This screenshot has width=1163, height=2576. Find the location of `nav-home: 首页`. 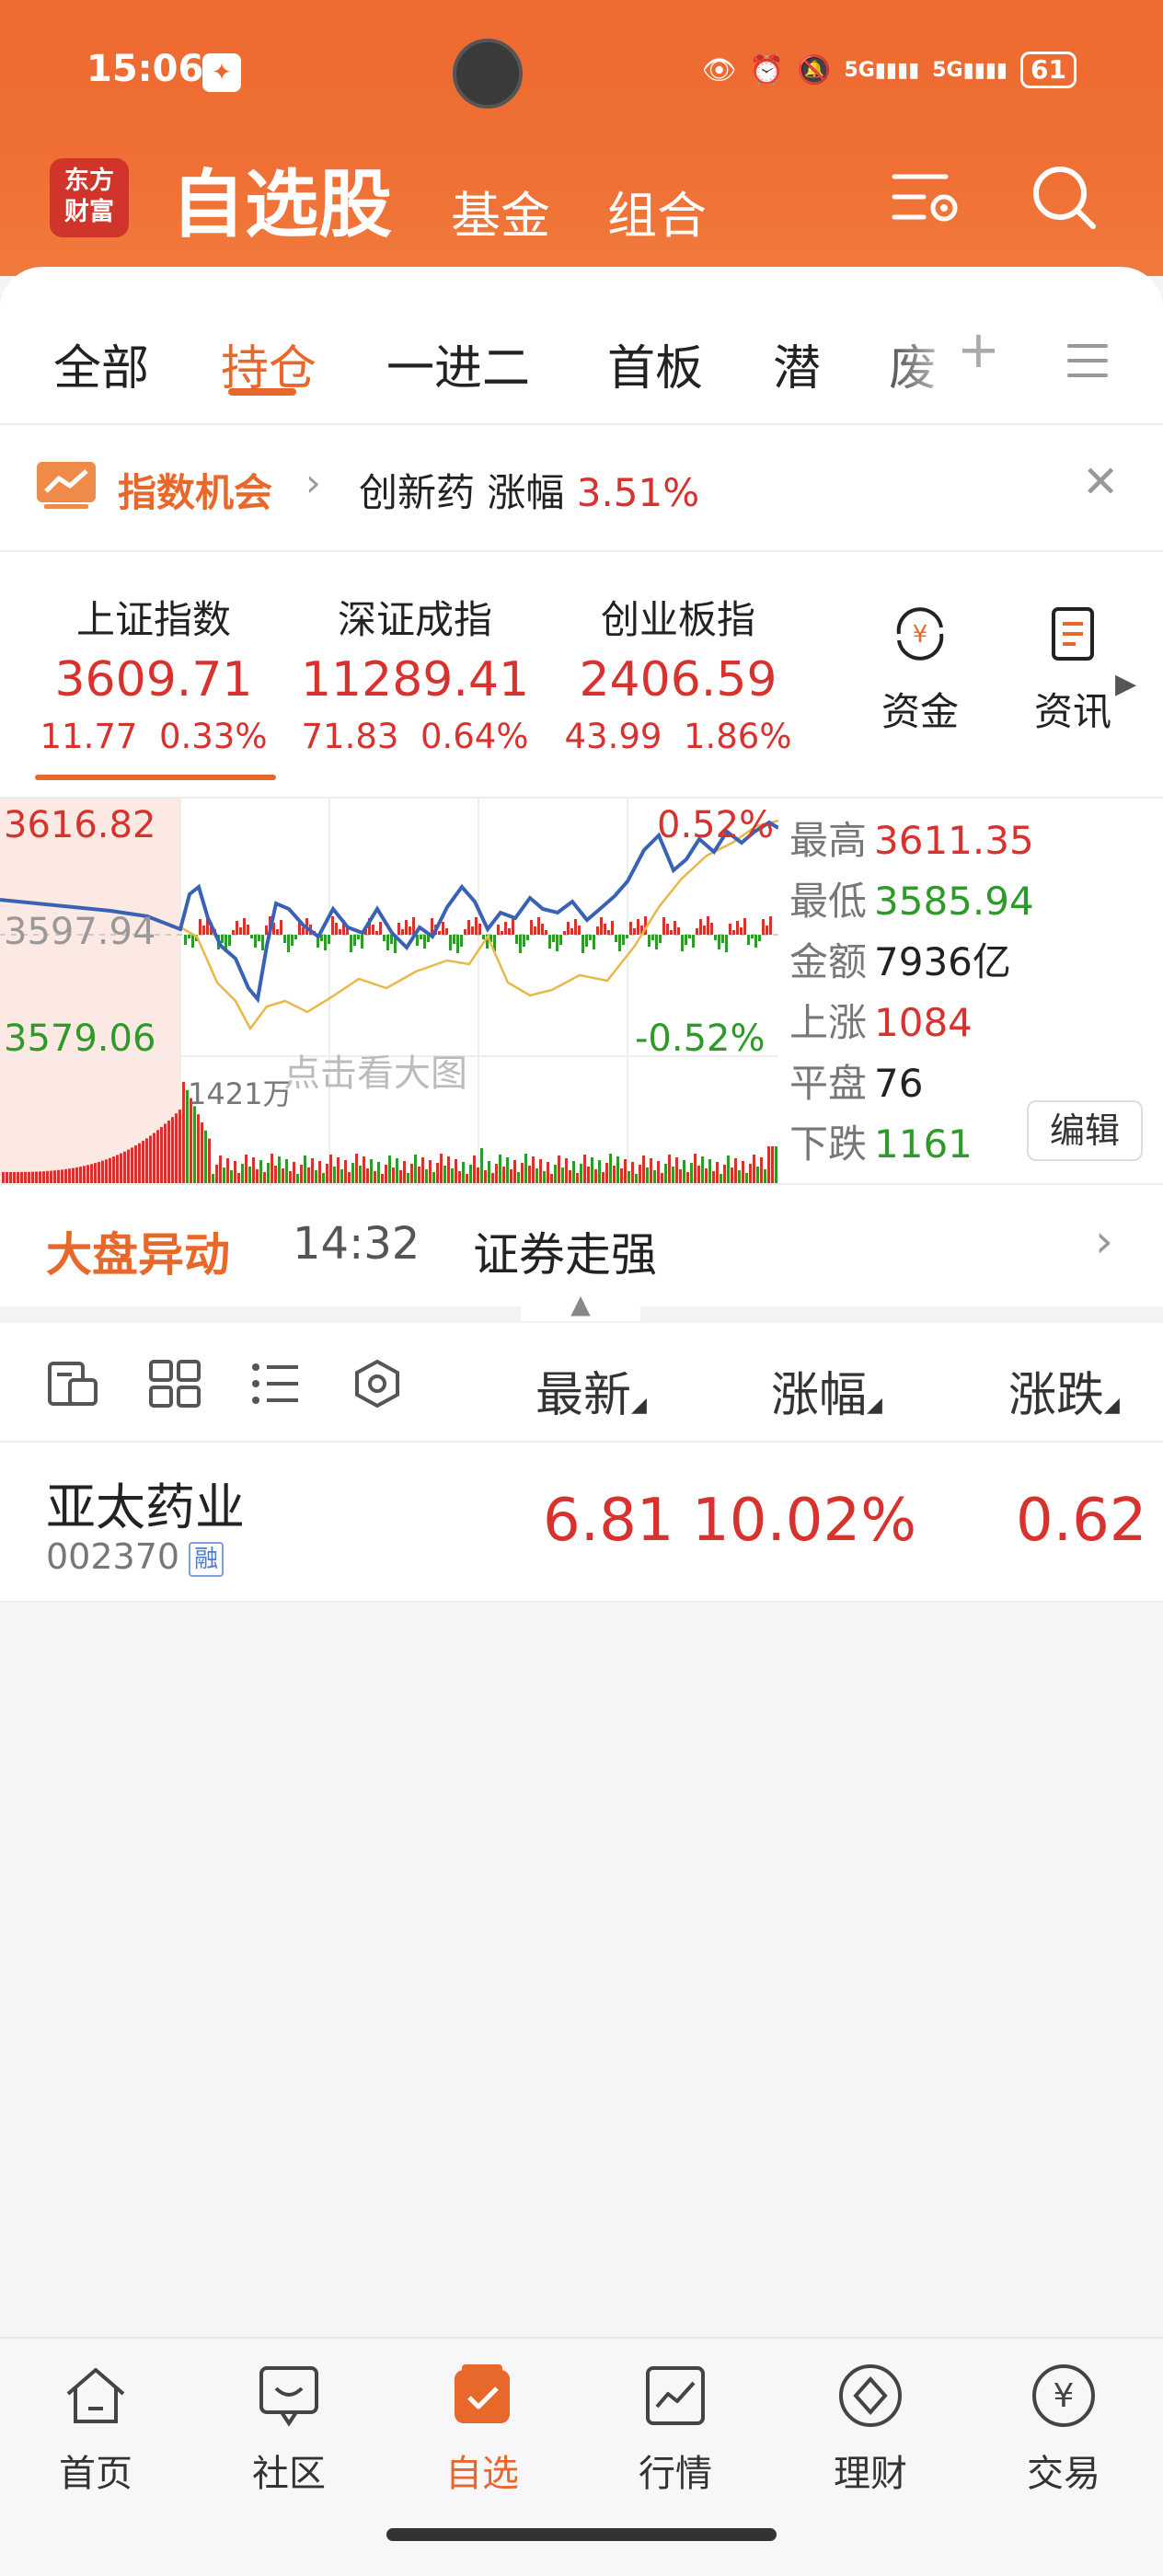

nav-home: 首页 is located at coordinates (96, 2429).